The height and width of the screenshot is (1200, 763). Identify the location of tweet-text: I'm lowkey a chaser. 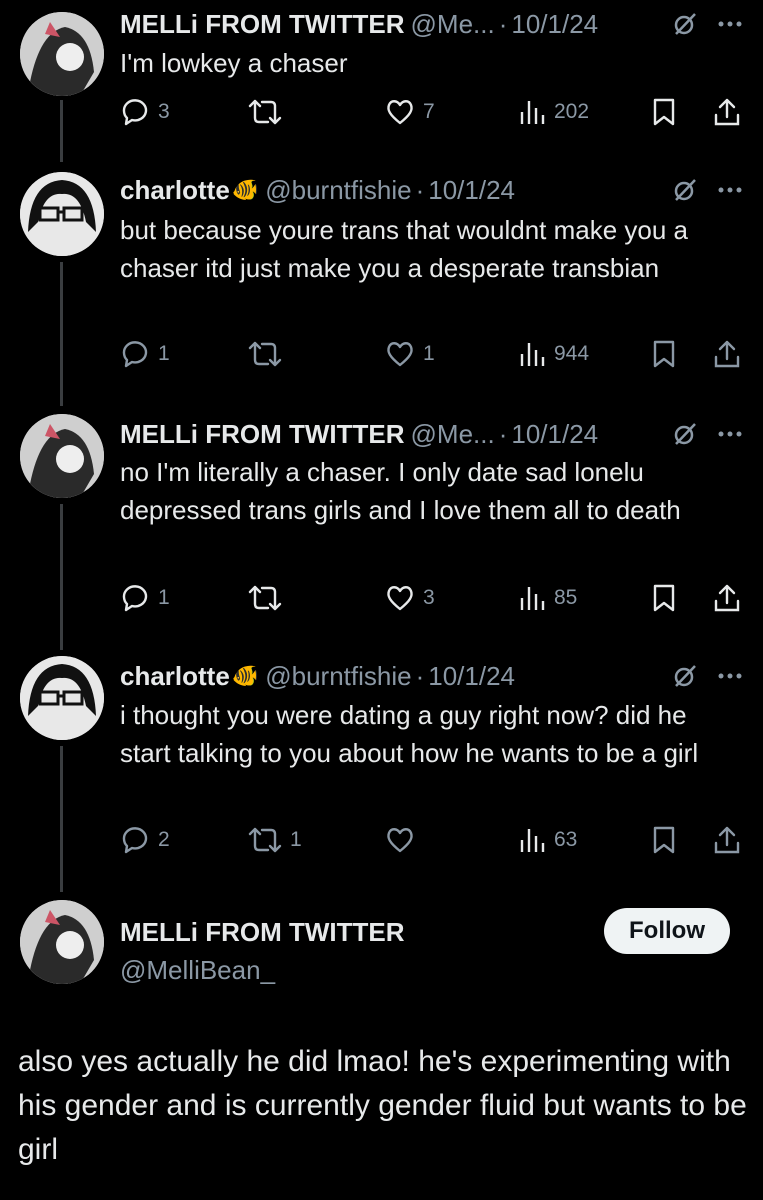
(234, 63).